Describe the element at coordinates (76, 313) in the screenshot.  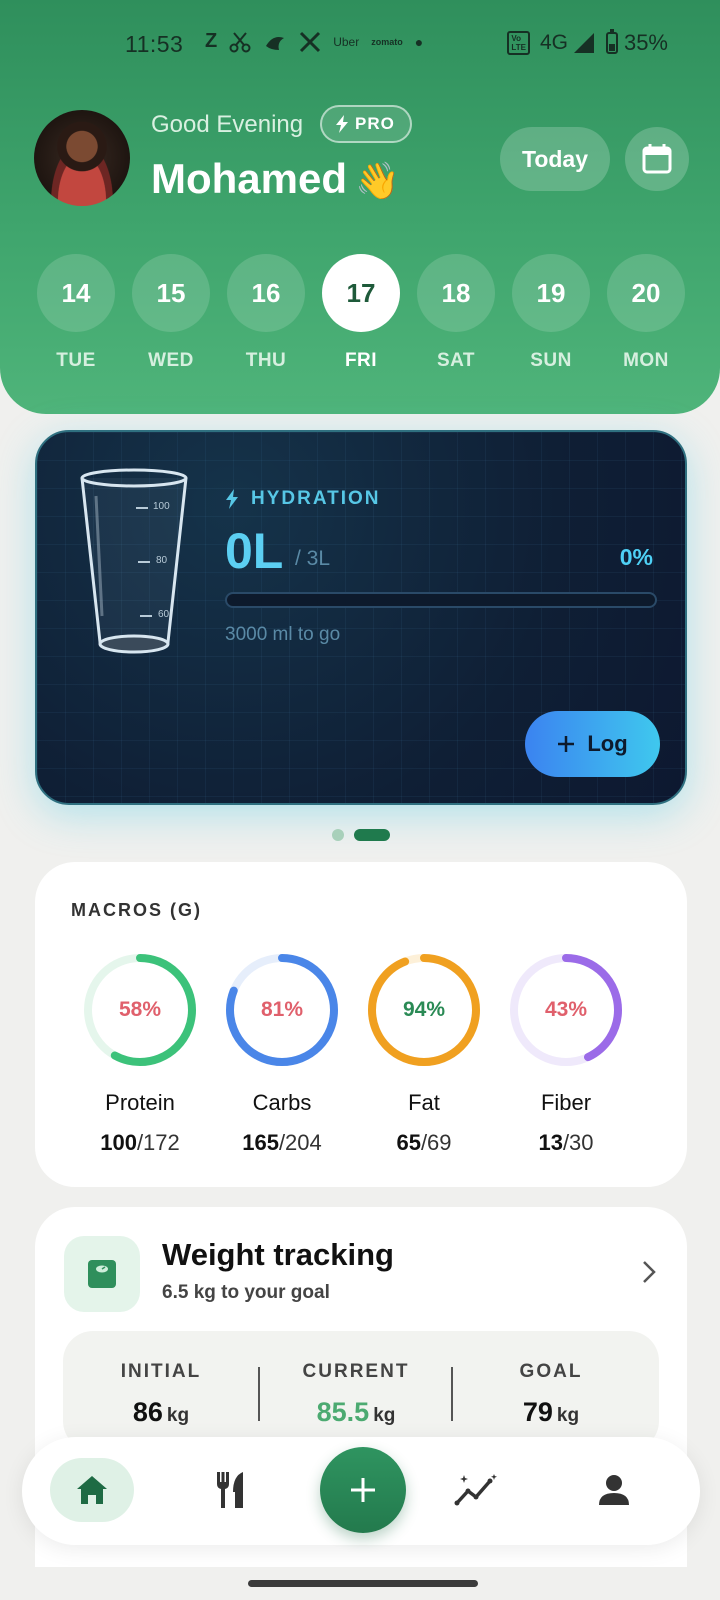
I see `day-tue: 14 TUE` at that location.